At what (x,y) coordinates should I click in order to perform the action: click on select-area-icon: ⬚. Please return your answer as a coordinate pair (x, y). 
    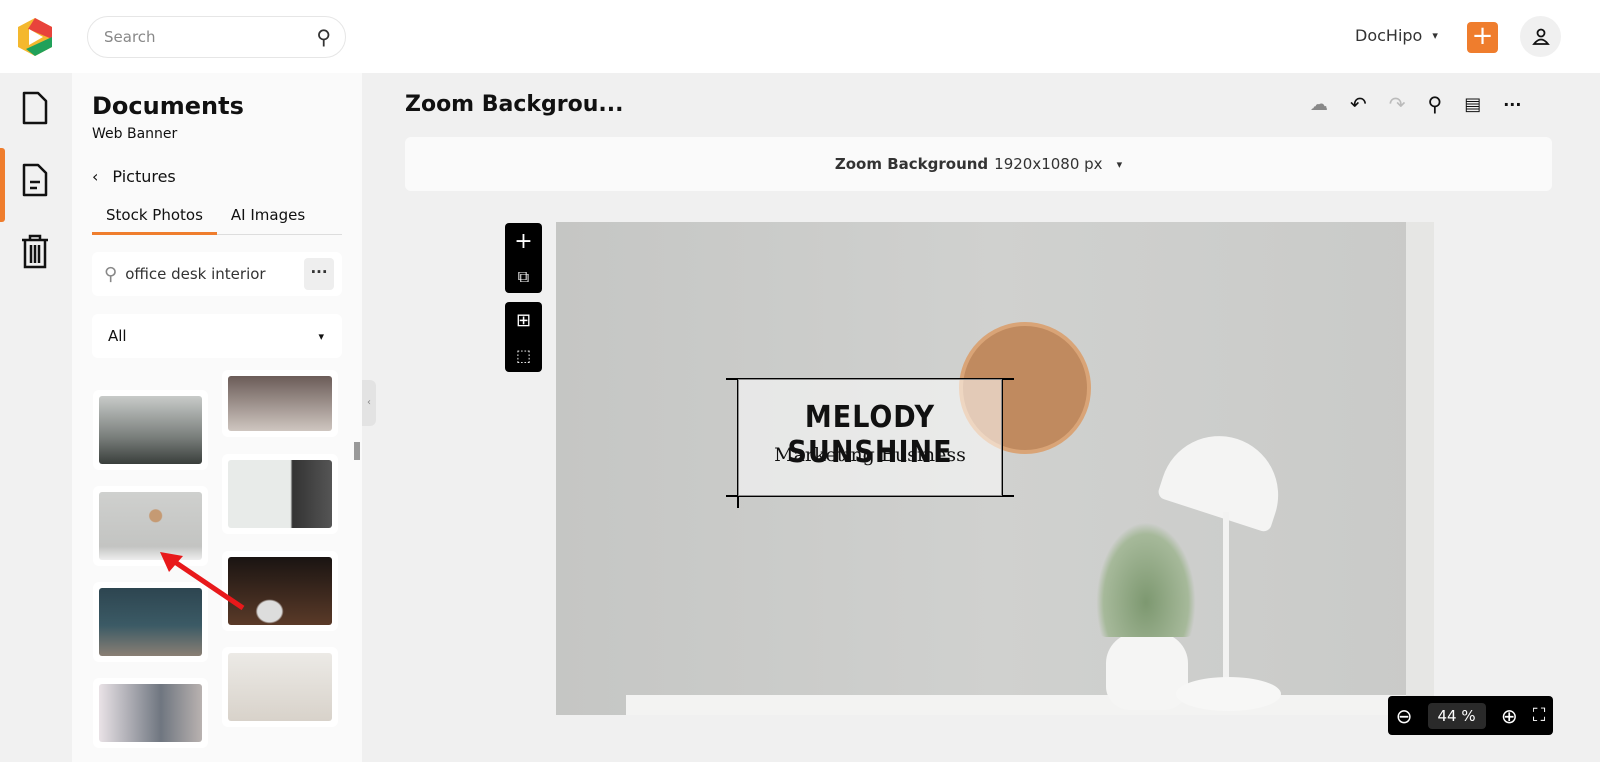
    Looking at the image, I should click on (523, 355).